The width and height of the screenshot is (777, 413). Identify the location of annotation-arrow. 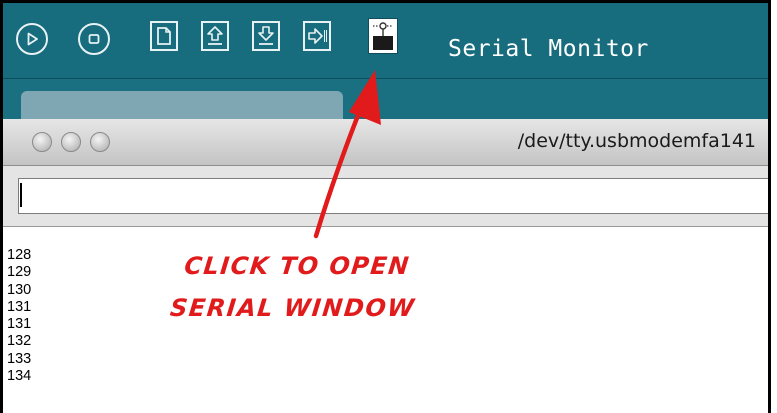
(347, 154).